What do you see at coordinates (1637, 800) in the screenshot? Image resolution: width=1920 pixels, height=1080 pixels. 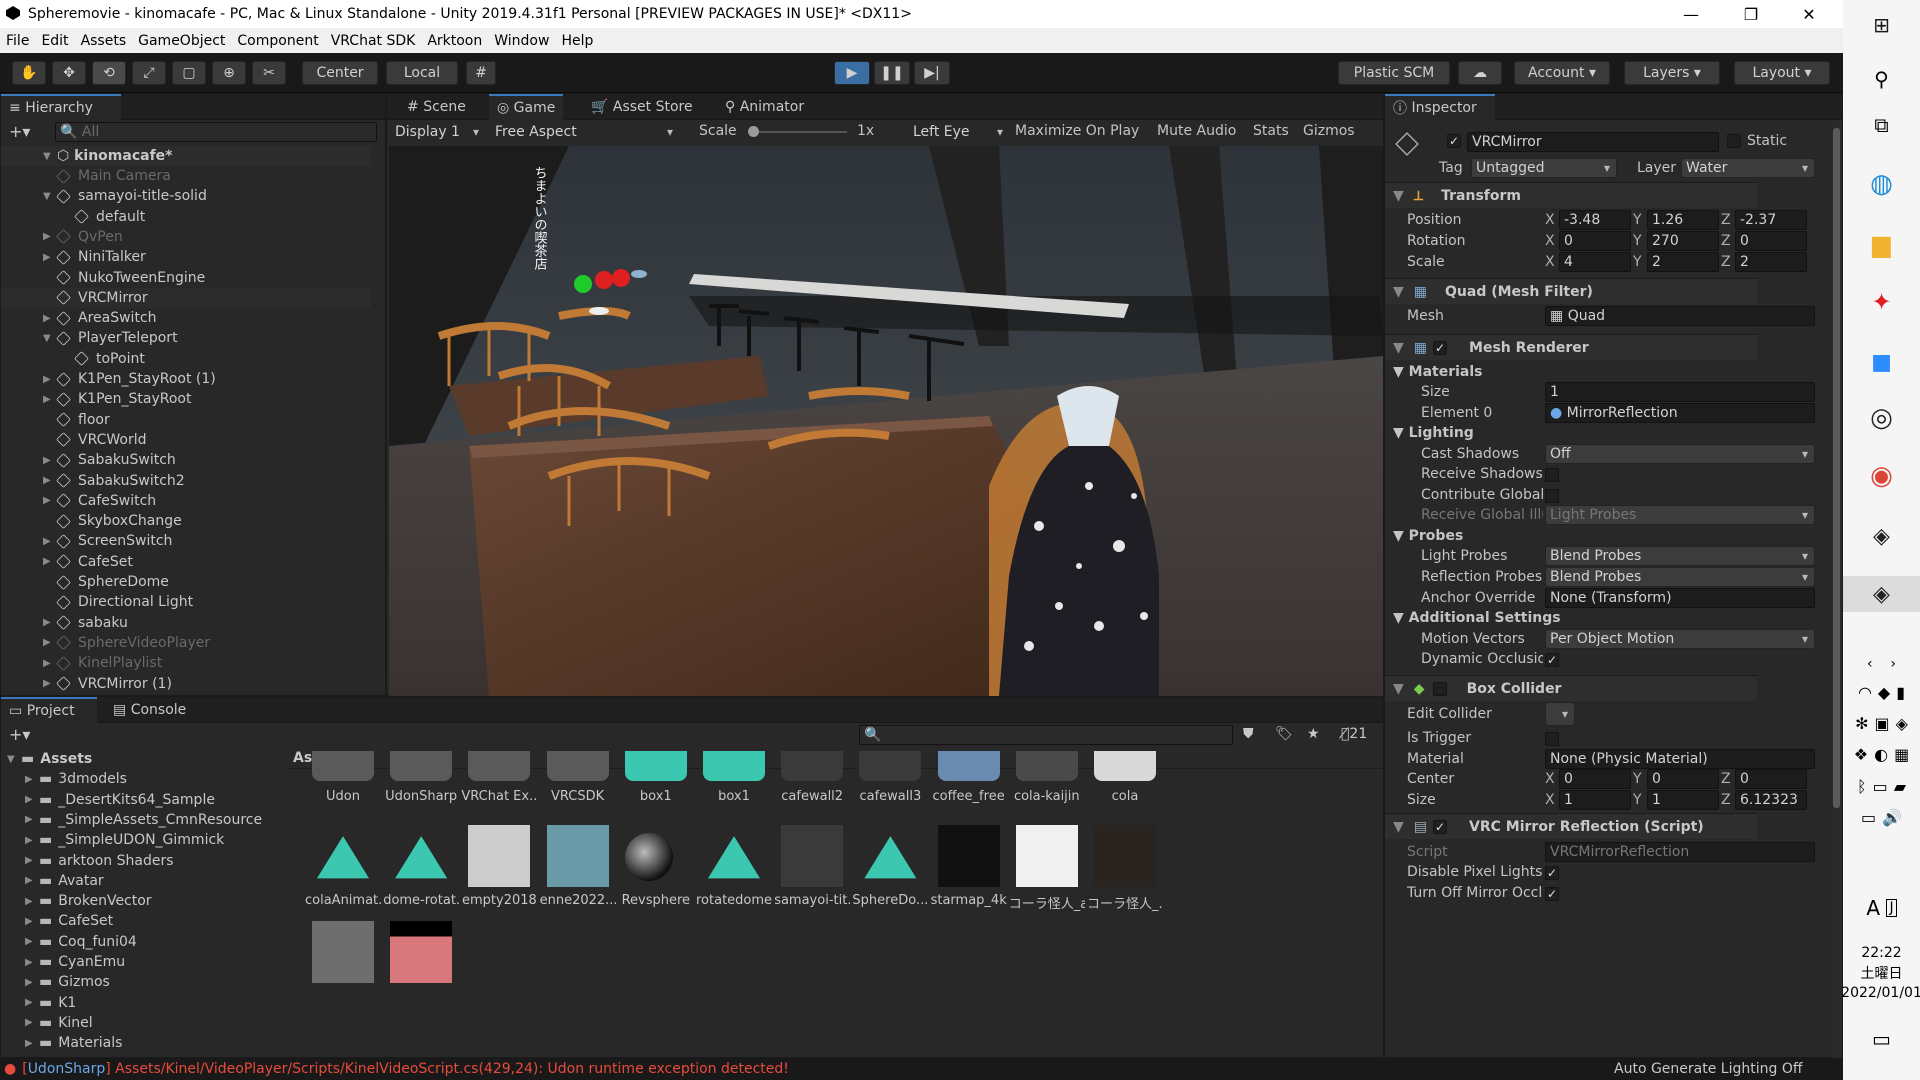 I see `collider-size-y-axis-label: Y` at bounding box center [1637, 800].